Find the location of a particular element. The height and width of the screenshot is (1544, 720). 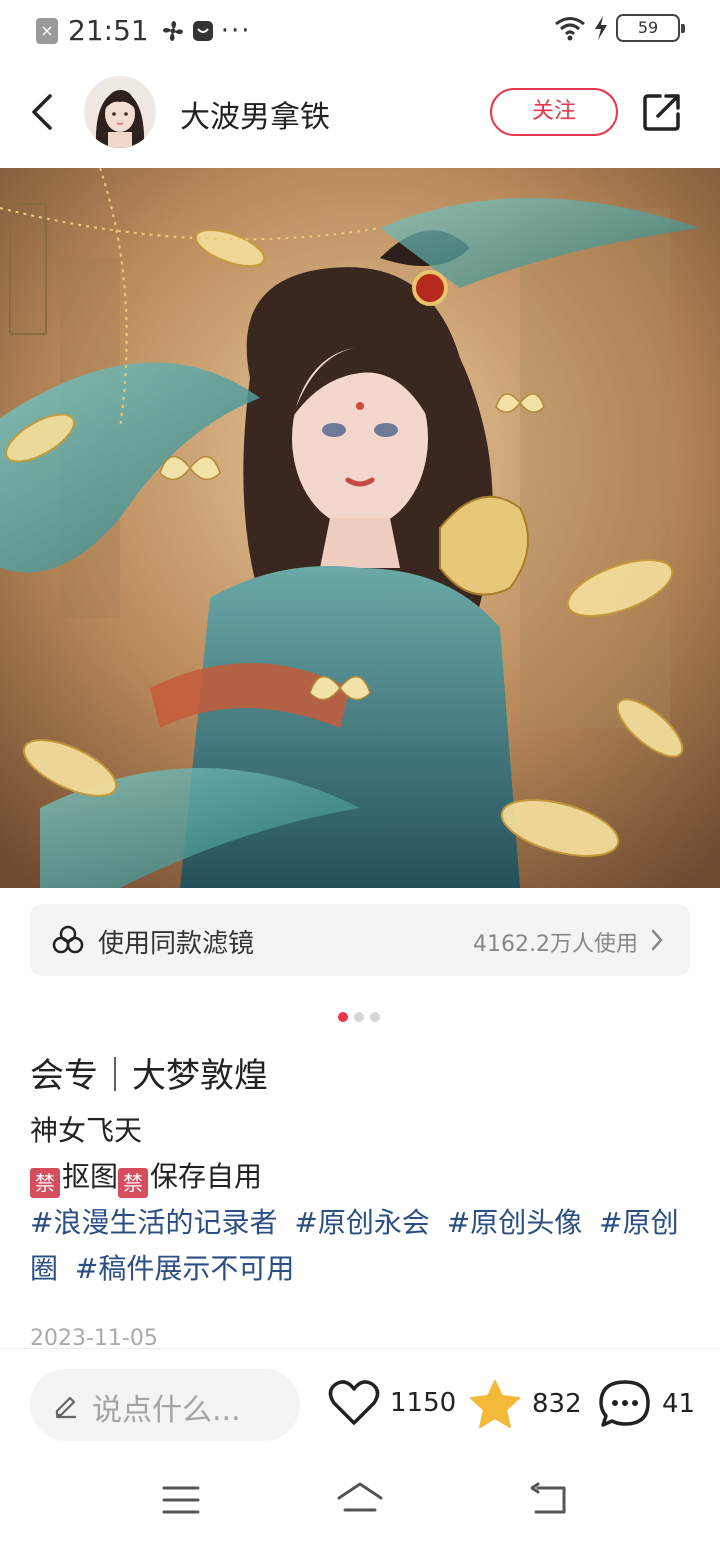

like-count: 1150 is located at coordinates (423, 1403).